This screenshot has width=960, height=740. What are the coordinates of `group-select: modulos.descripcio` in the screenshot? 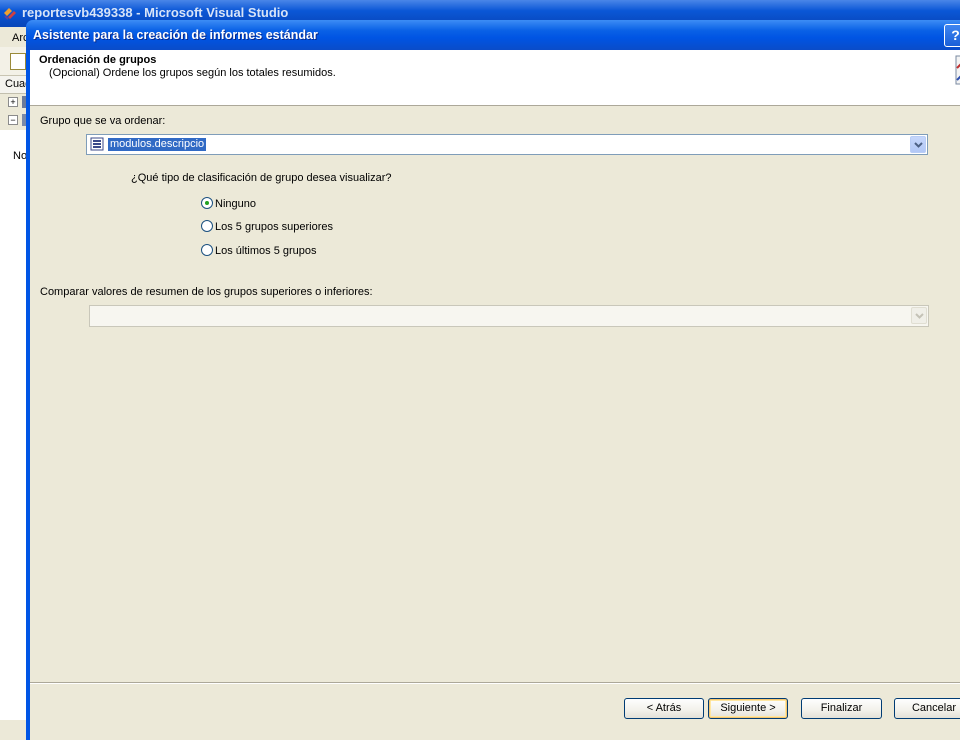 It's located at (507, 144).